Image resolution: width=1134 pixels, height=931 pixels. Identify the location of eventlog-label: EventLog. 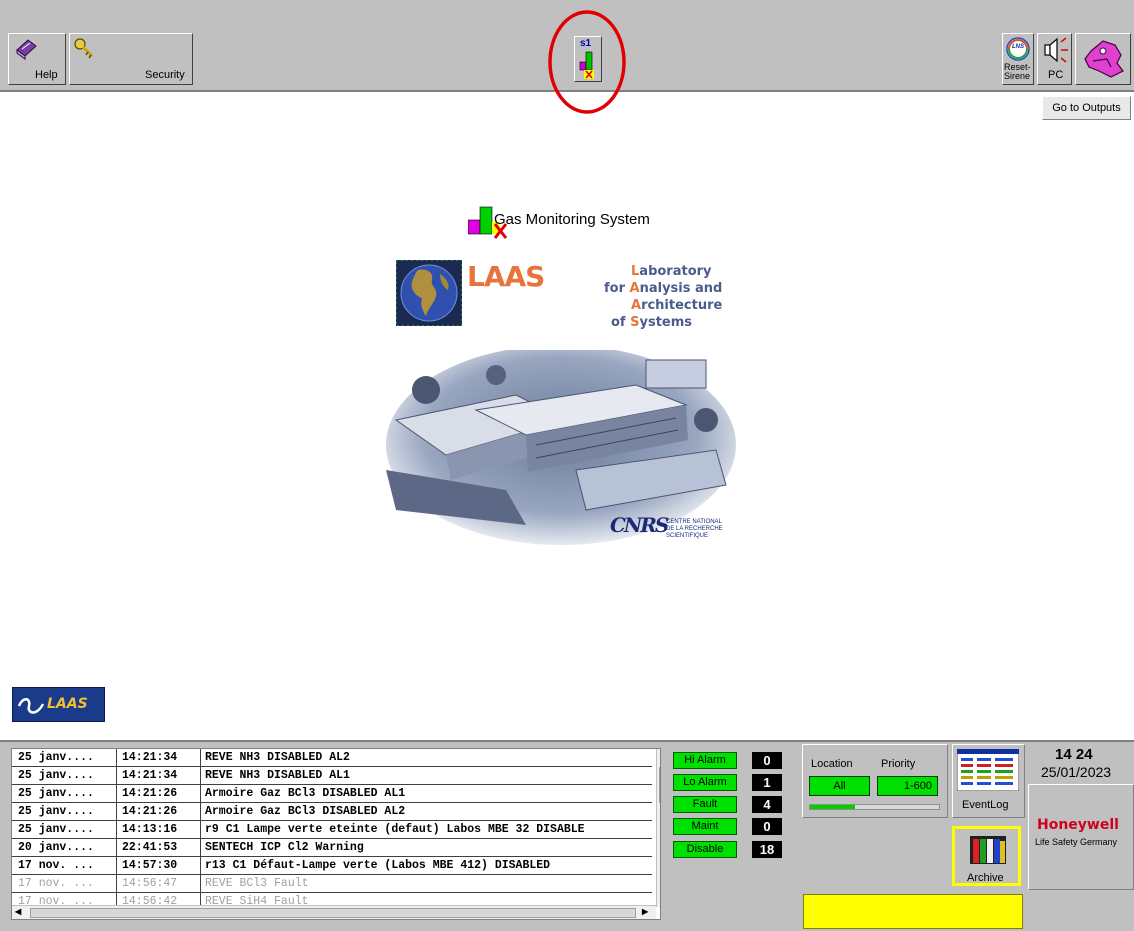
(985, 805).